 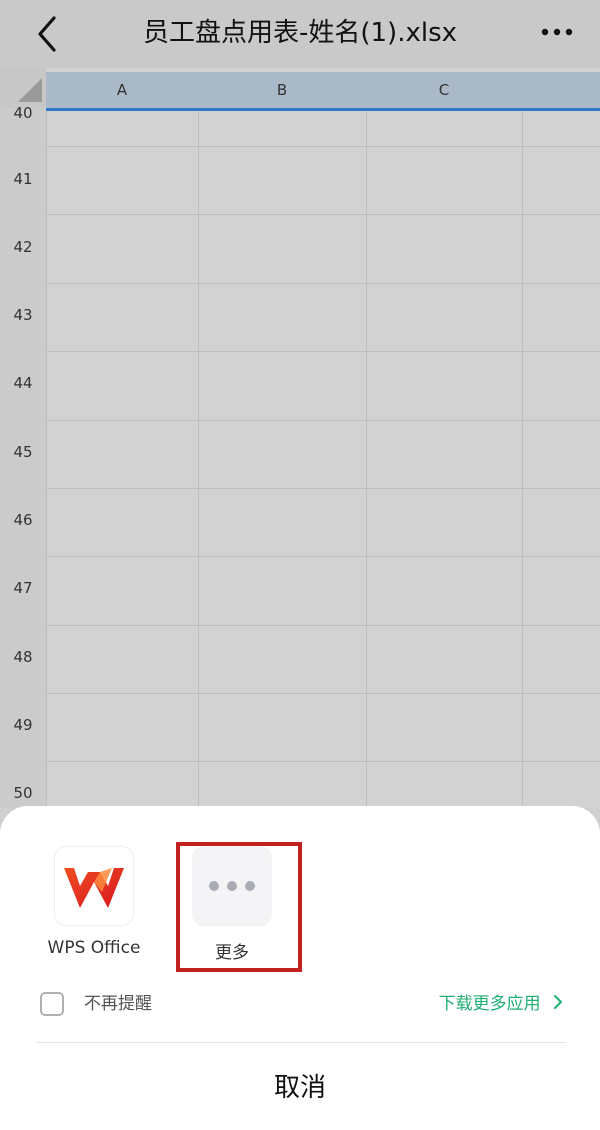 What do you see at coordinates (557, 32) in the screenshot?
I see `more-options-icon` at bounding box center [557, 32].